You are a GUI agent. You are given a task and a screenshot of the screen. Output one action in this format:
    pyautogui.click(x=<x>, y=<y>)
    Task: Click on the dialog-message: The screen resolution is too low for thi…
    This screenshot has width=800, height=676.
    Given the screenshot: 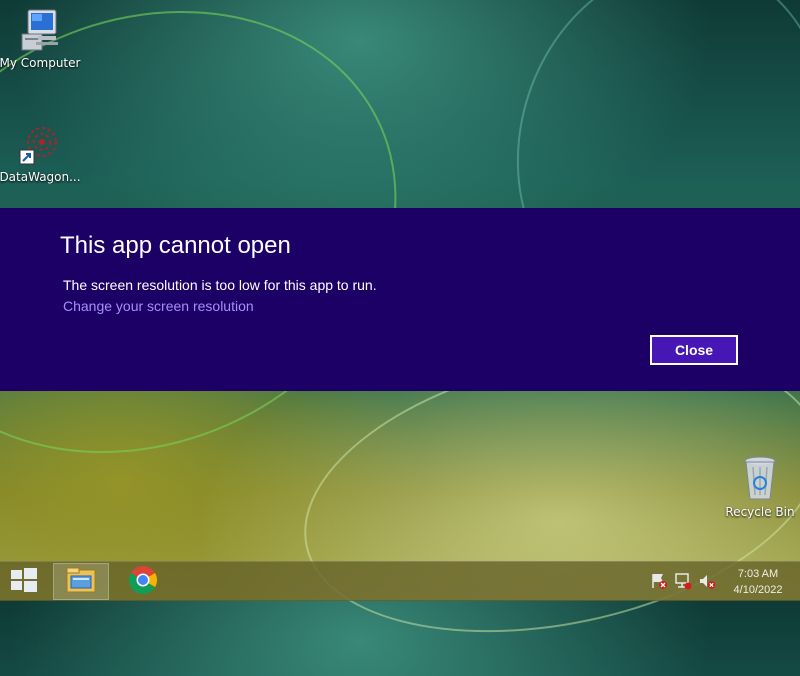 What is the action you would take?
    pyautogui.click(x=220, y=285)
    